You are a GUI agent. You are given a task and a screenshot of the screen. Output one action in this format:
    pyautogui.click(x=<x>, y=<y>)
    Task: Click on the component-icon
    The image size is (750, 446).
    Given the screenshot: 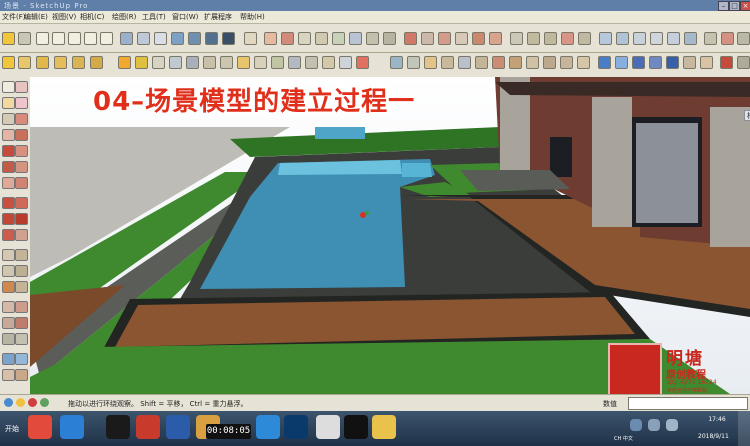 What is the action you would take?
    pyautogui.click(x=396, y=62)
    